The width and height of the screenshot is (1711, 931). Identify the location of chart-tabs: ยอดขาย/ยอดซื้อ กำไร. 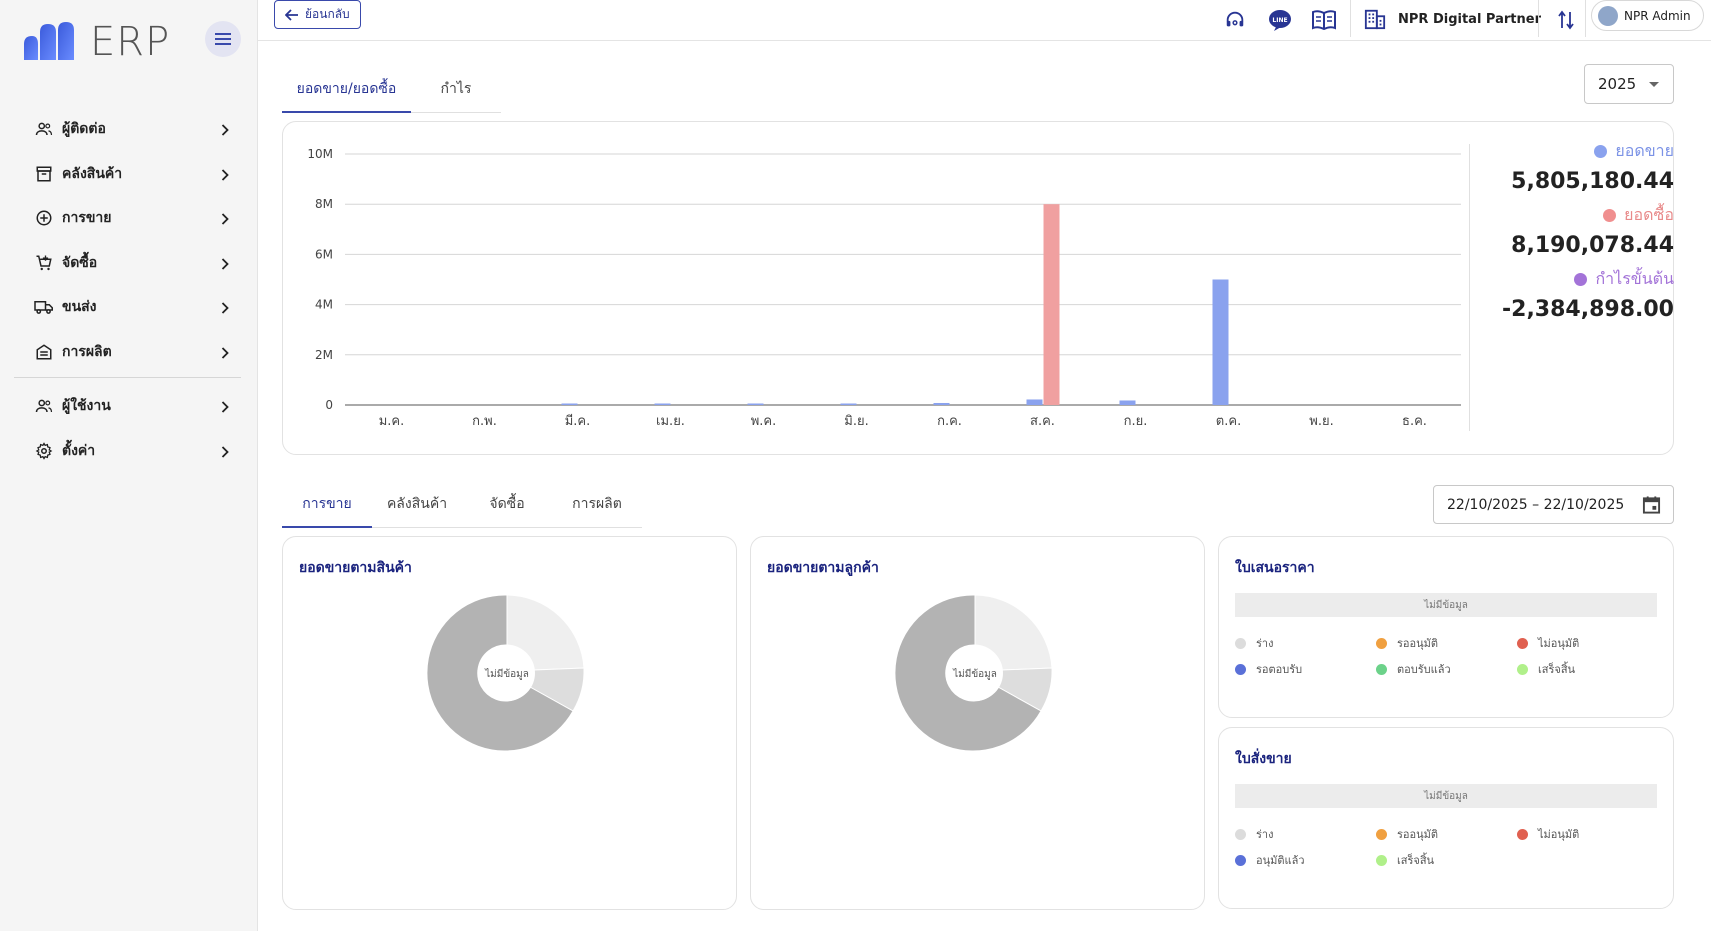
(391, 89).